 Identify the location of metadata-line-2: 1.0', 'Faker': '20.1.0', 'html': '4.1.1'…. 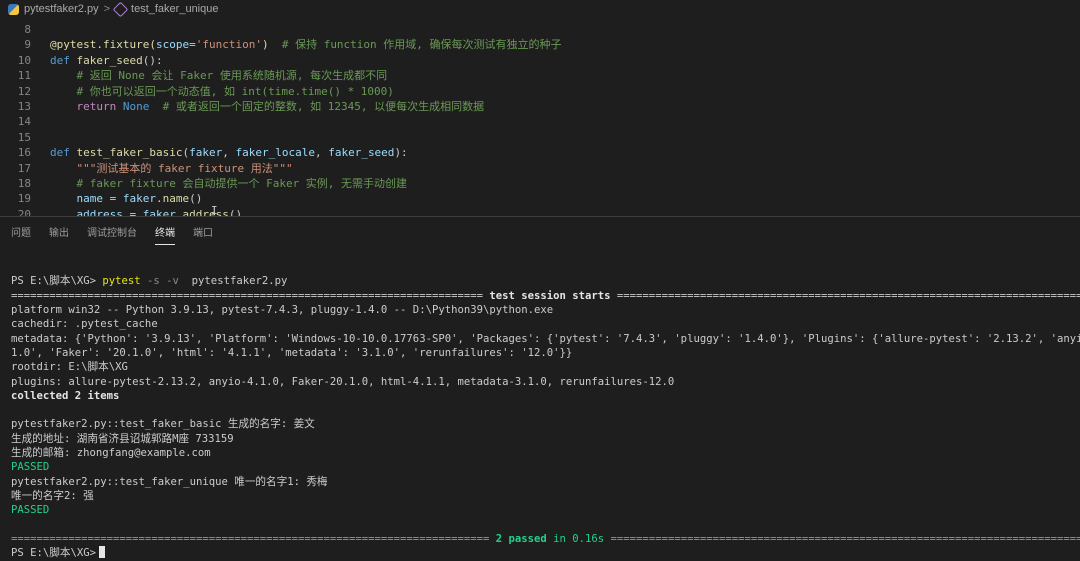
(292, 352).